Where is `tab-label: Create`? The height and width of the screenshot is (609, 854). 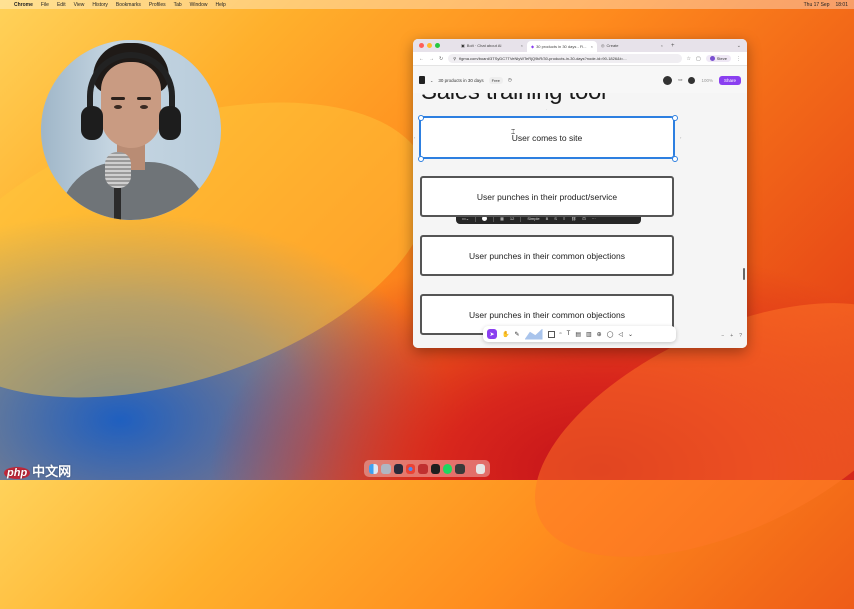 tab-label: Create is located at coordinates (612, 45).